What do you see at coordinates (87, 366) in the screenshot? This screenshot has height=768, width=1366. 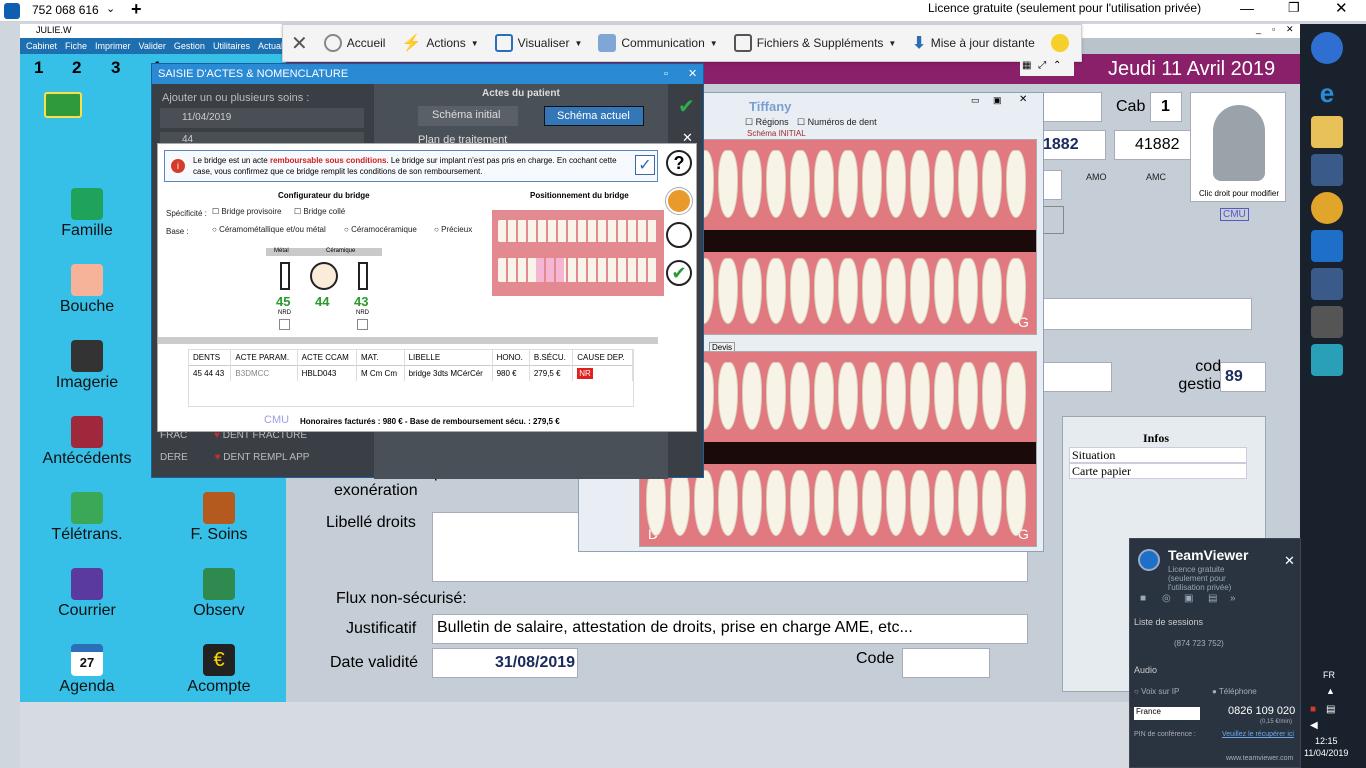 I see `sidebar-item-imagerie: Imagerie` at bounding box center [87, 366].